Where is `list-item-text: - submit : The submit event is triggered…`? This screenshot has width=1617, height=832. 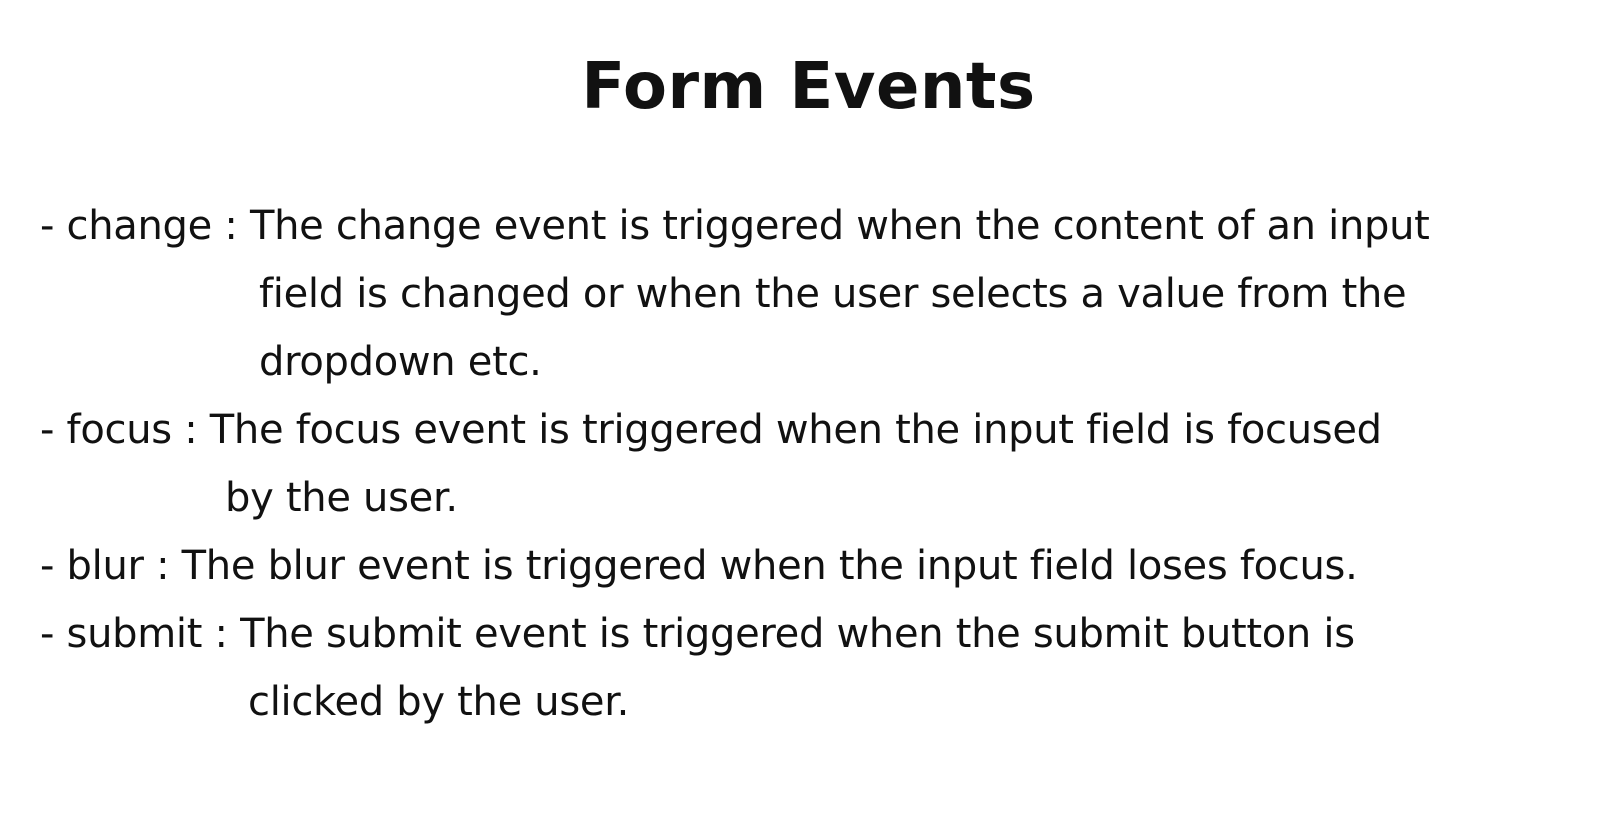
list-item-text: - submit : The submit event is triggered… is located at coordinates (697, 634).